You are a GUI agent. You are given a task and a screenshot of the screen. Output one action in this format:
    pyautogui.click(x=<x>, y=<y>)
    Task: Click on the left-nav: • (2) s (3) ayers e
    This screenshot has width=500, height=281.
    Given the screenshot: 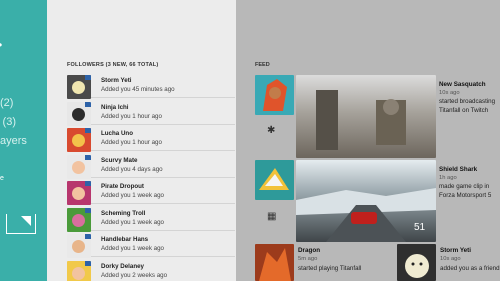 What is the action you would take?
    pyautogui.click(x=23, y=140)
    